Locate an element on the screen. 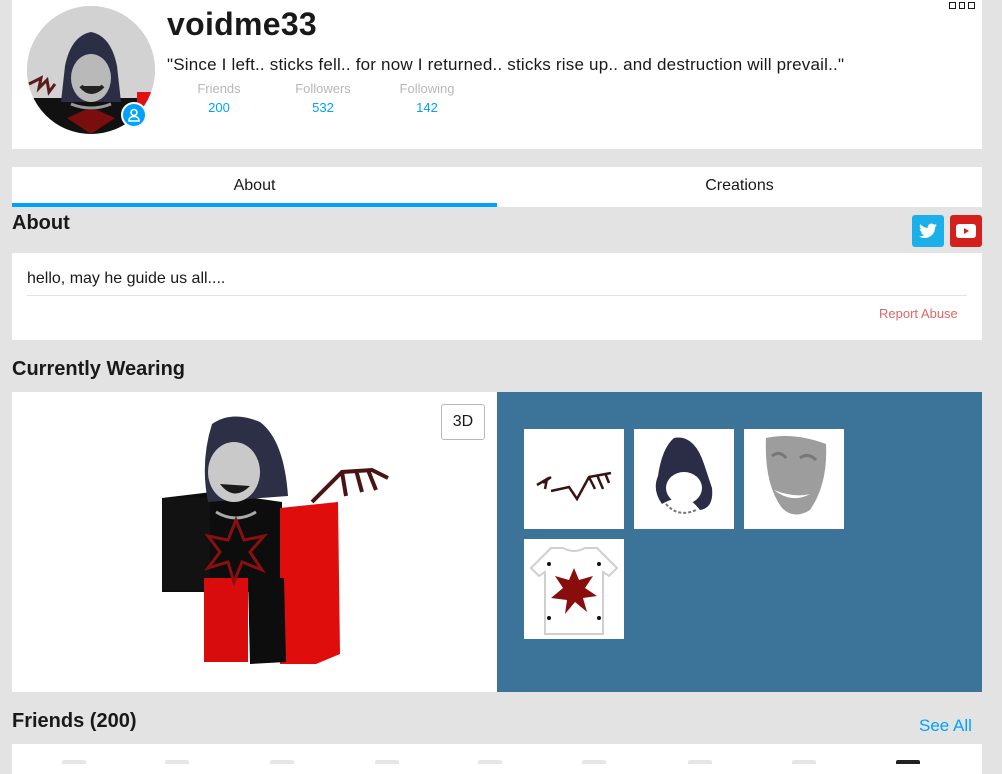 The image size is (1002, 774). youtube-button is located at coordinates (966, 231).